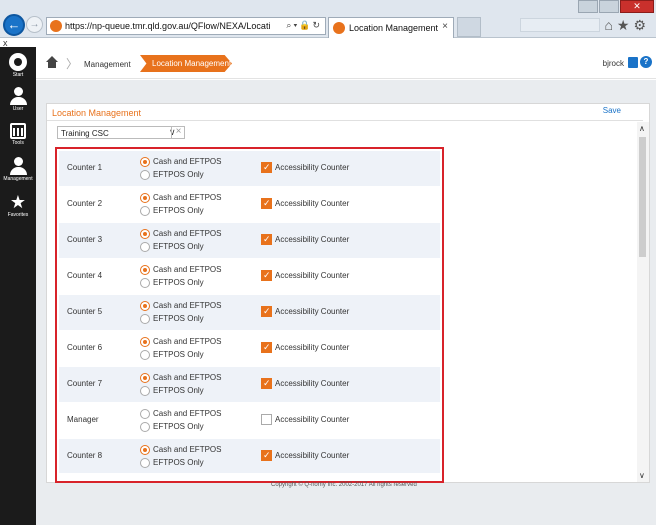 This screenshot has width=656, height=525. I want to click on home-icon, so click(52, 62).